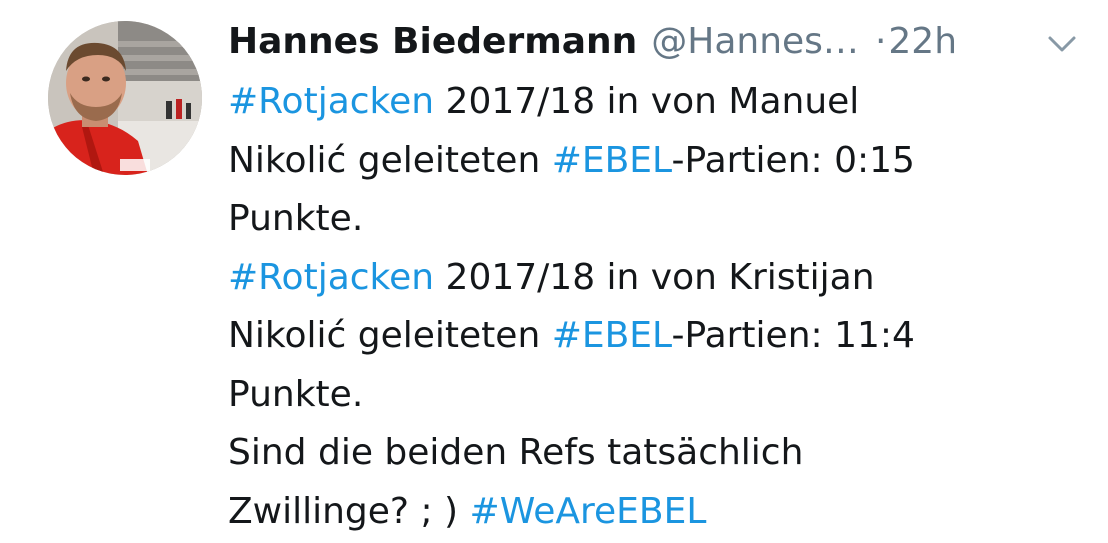  Describe the element at coordinates (432, 42) in the screenshot. I see `author-name: Hannes Biedermann` at that location.